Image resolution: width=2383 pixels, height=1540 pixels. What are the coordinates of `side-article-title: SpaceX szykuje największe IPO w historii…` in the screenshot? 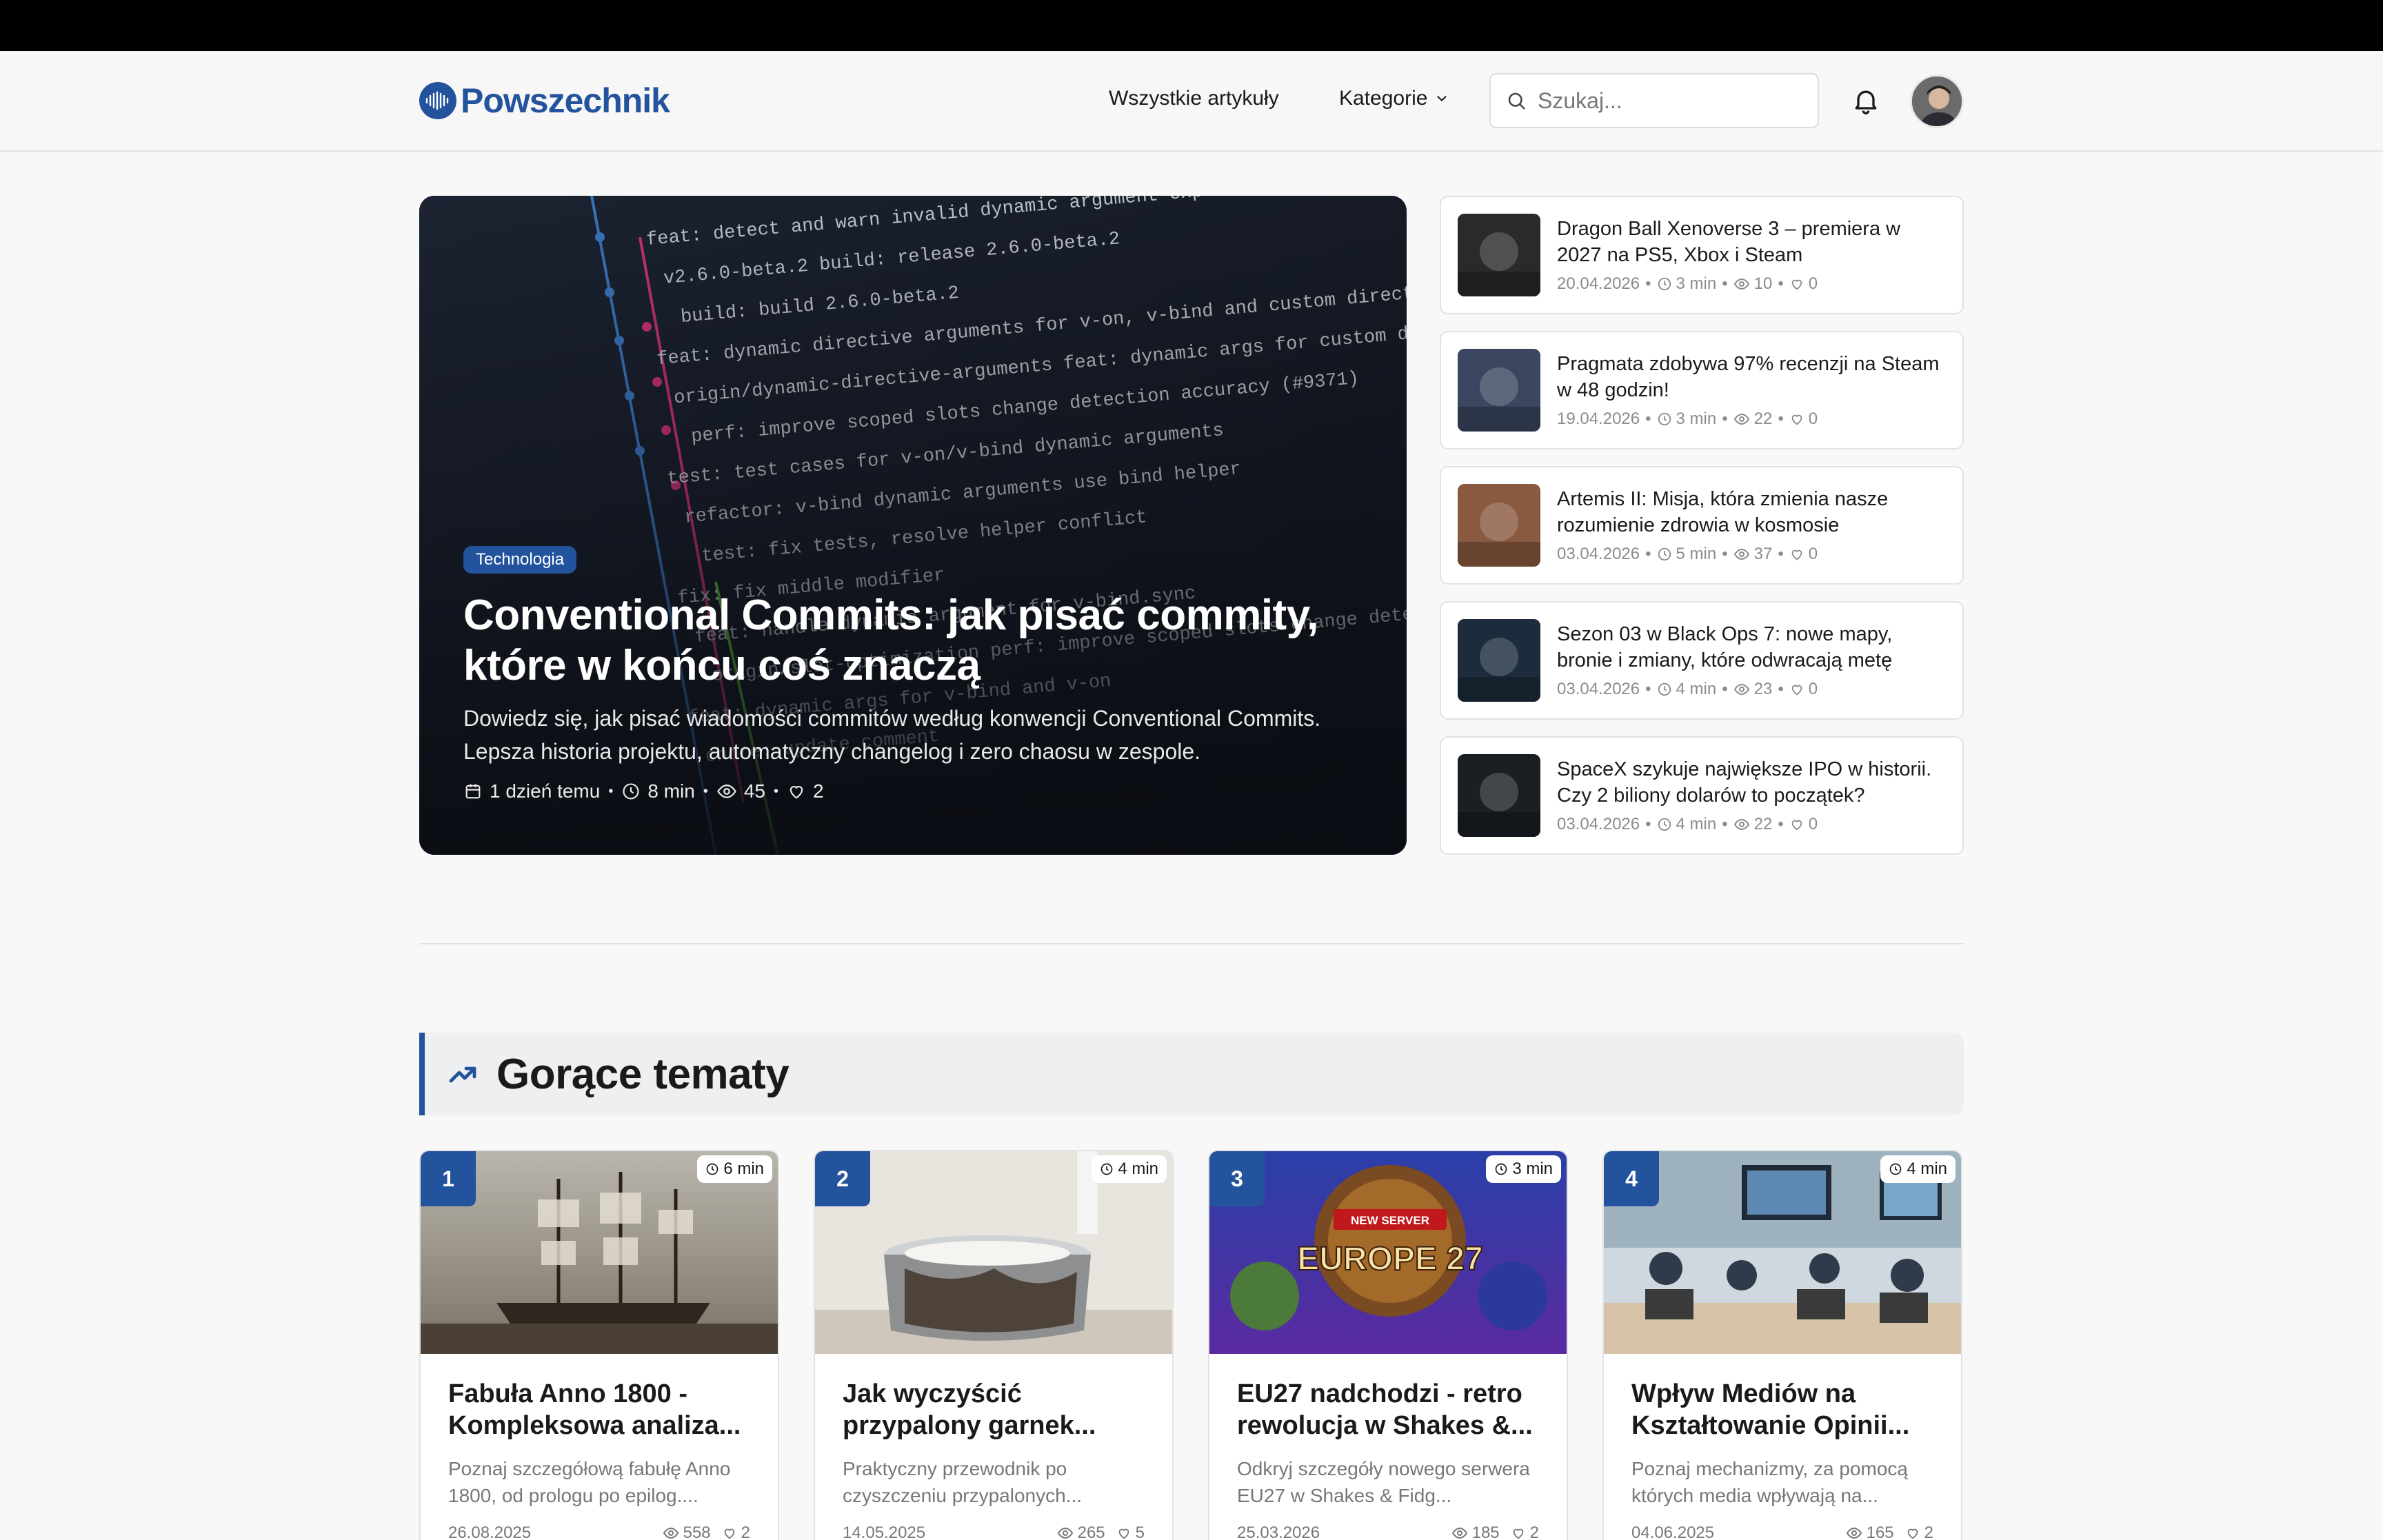 It's located at (1751, 783).